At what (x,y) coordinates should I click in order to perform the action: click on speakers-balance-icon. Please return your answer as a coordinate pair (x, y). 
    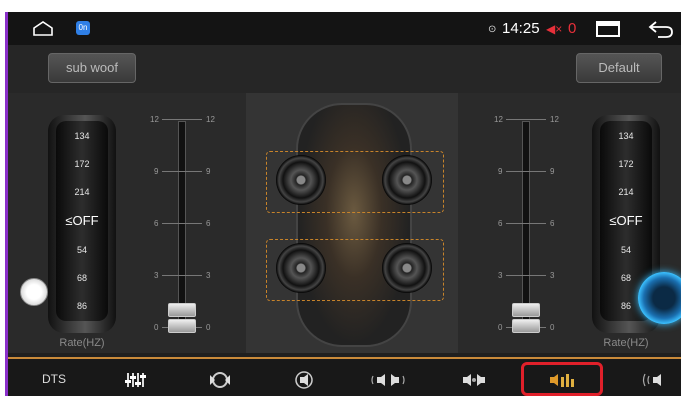
    Looking at the image, I should click on (388, 379).